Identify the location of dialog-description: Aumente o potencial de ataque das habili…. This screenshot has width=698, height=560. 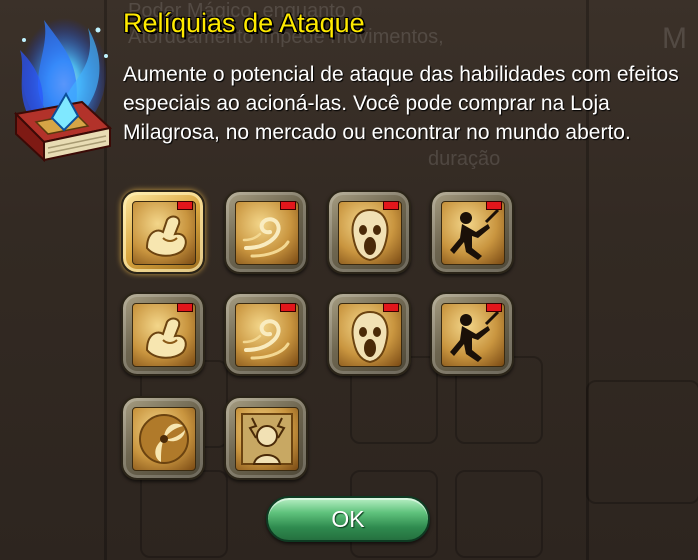
(401, 103).